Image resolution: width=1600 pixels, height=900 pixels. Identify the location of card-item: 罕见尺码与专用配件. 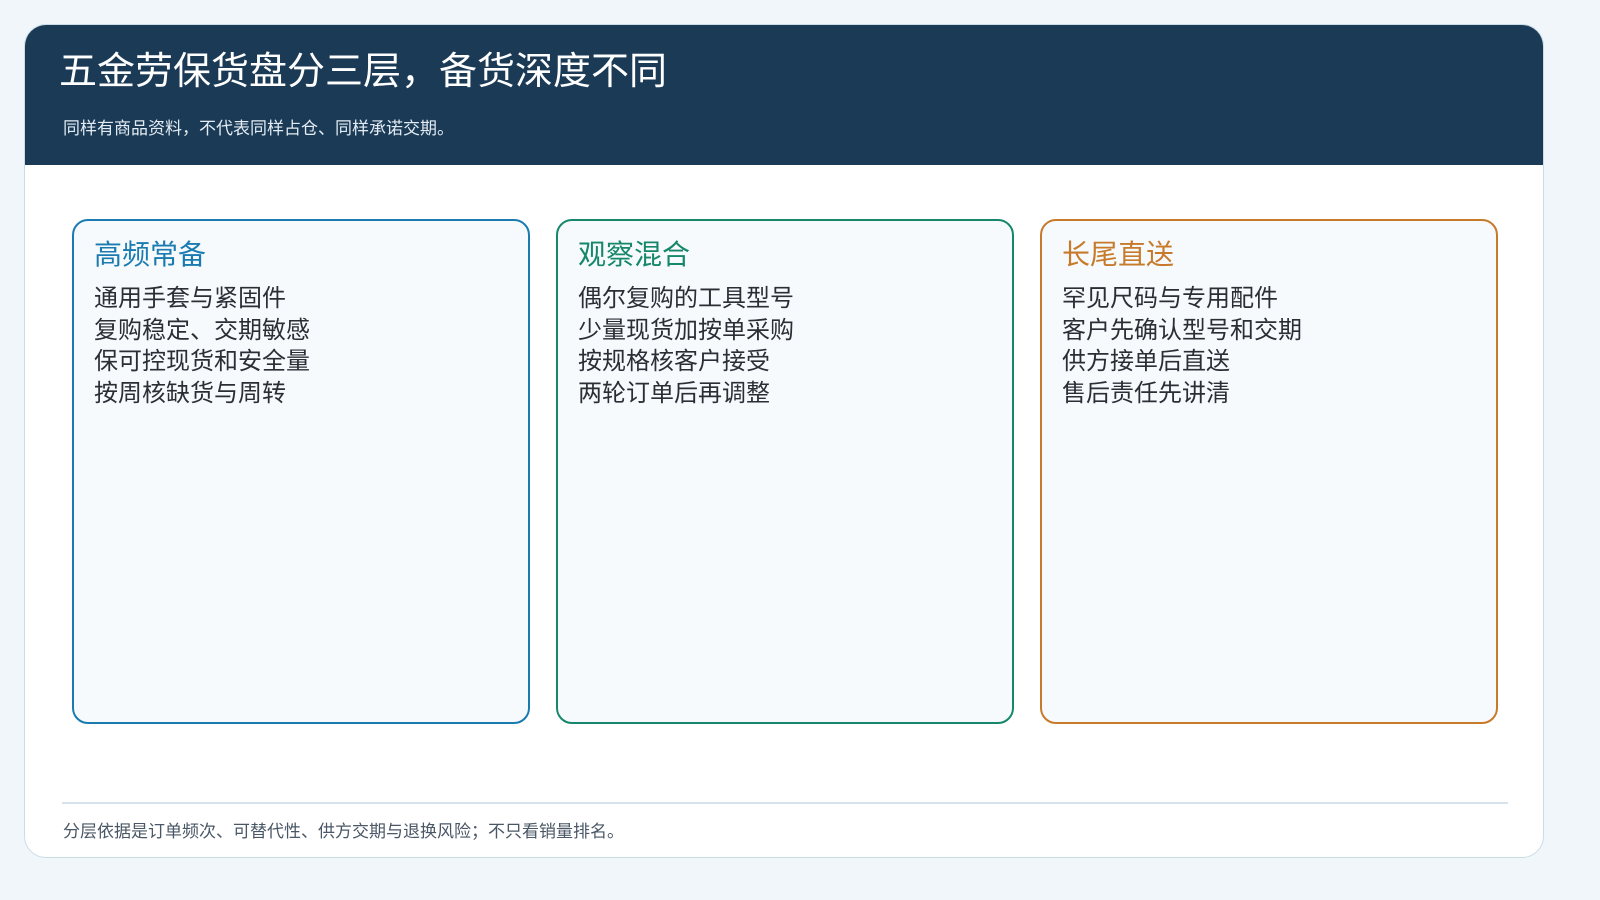
(1170, 298).